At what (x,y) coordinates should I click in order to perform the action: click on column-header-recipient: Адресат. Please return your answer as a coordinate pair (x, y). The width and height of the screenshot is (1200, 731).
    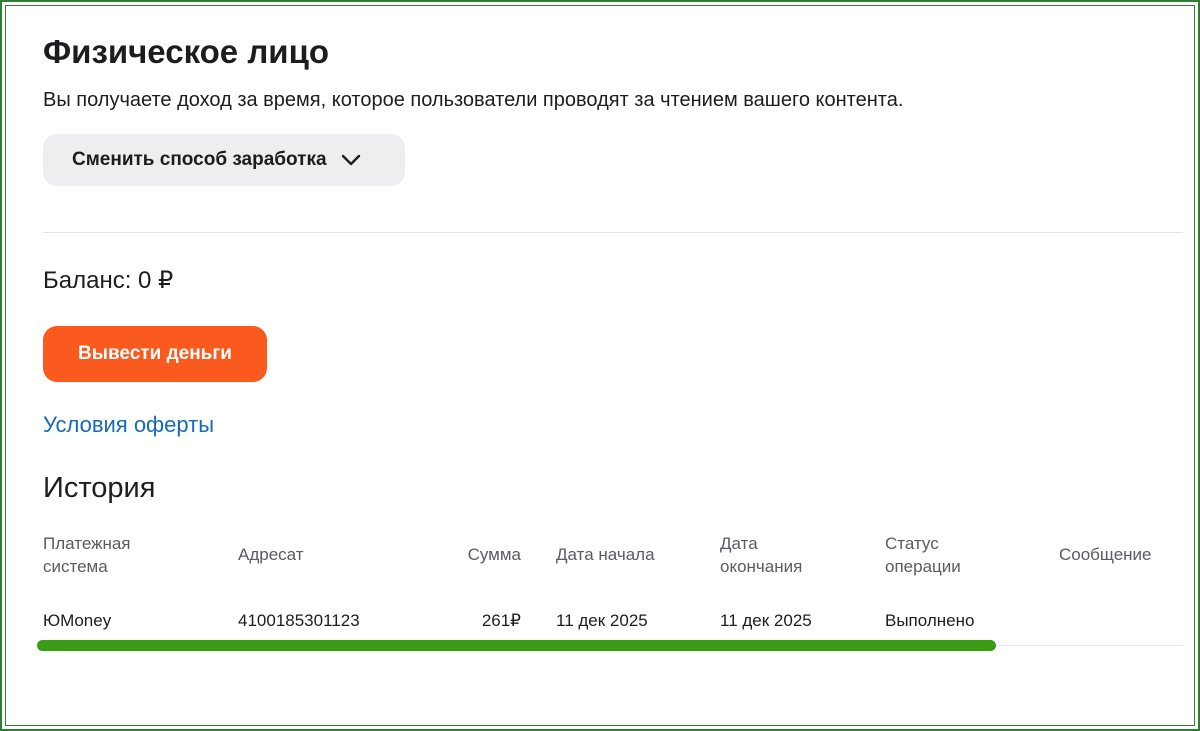
    Looking at the image, I should click on (271, 554).